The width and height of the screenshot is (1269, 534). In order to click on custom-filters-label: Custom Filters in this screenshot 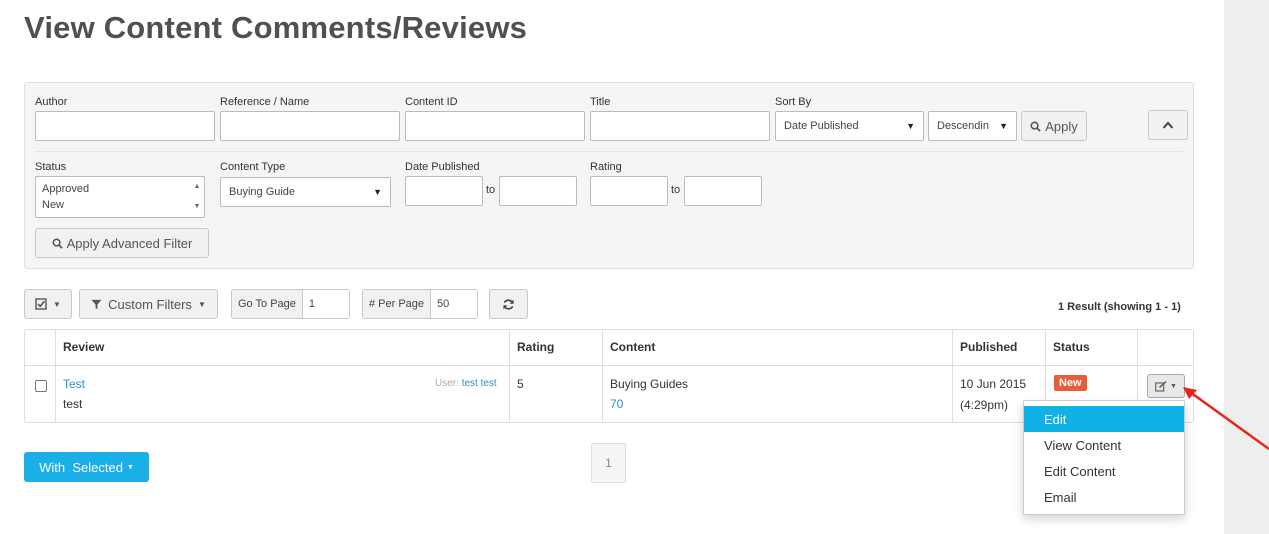, I will do `click(150, 304)`.